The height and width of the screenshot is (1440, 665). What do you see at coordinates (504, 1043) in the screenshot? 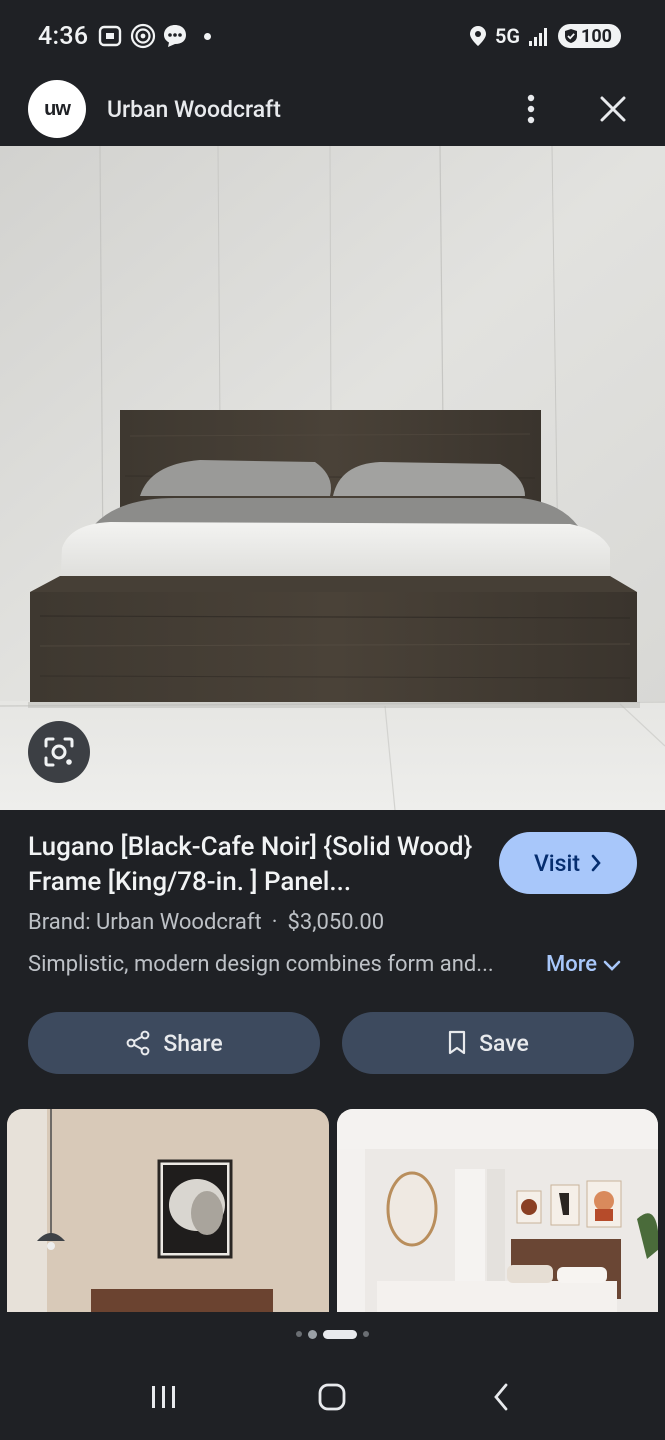
I see `save-label: Save` at bounding box center [504, 1043].